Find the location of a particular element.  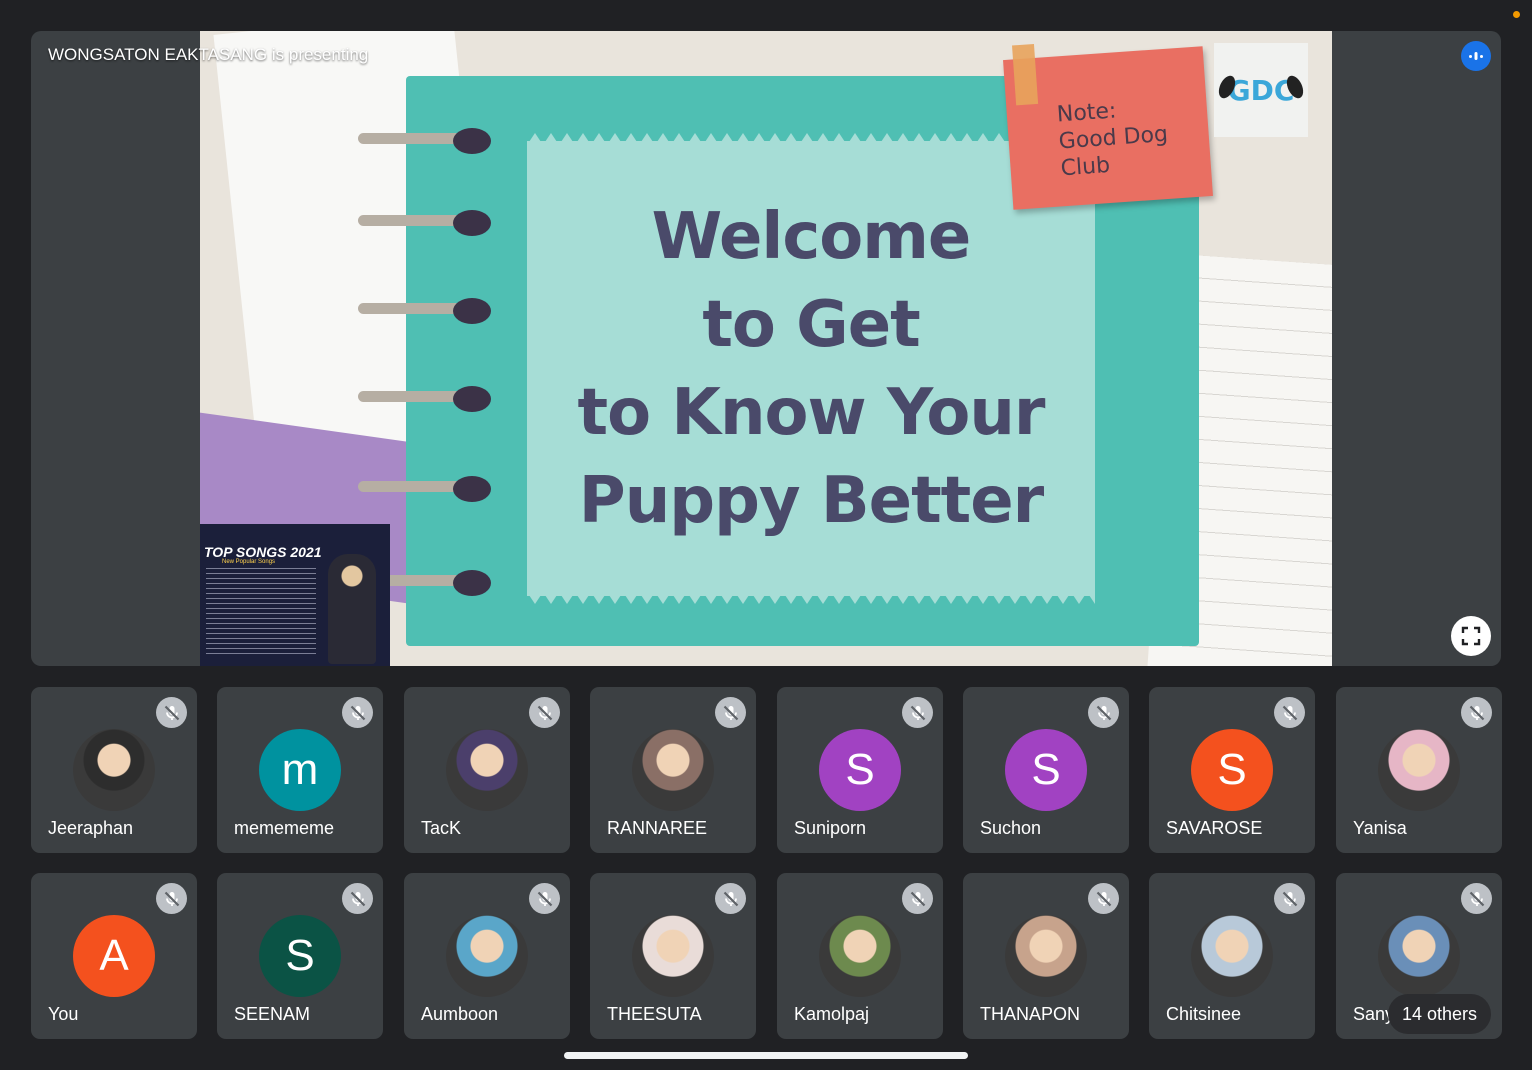

avatar-initial: A is located at coordinates (114, 956).